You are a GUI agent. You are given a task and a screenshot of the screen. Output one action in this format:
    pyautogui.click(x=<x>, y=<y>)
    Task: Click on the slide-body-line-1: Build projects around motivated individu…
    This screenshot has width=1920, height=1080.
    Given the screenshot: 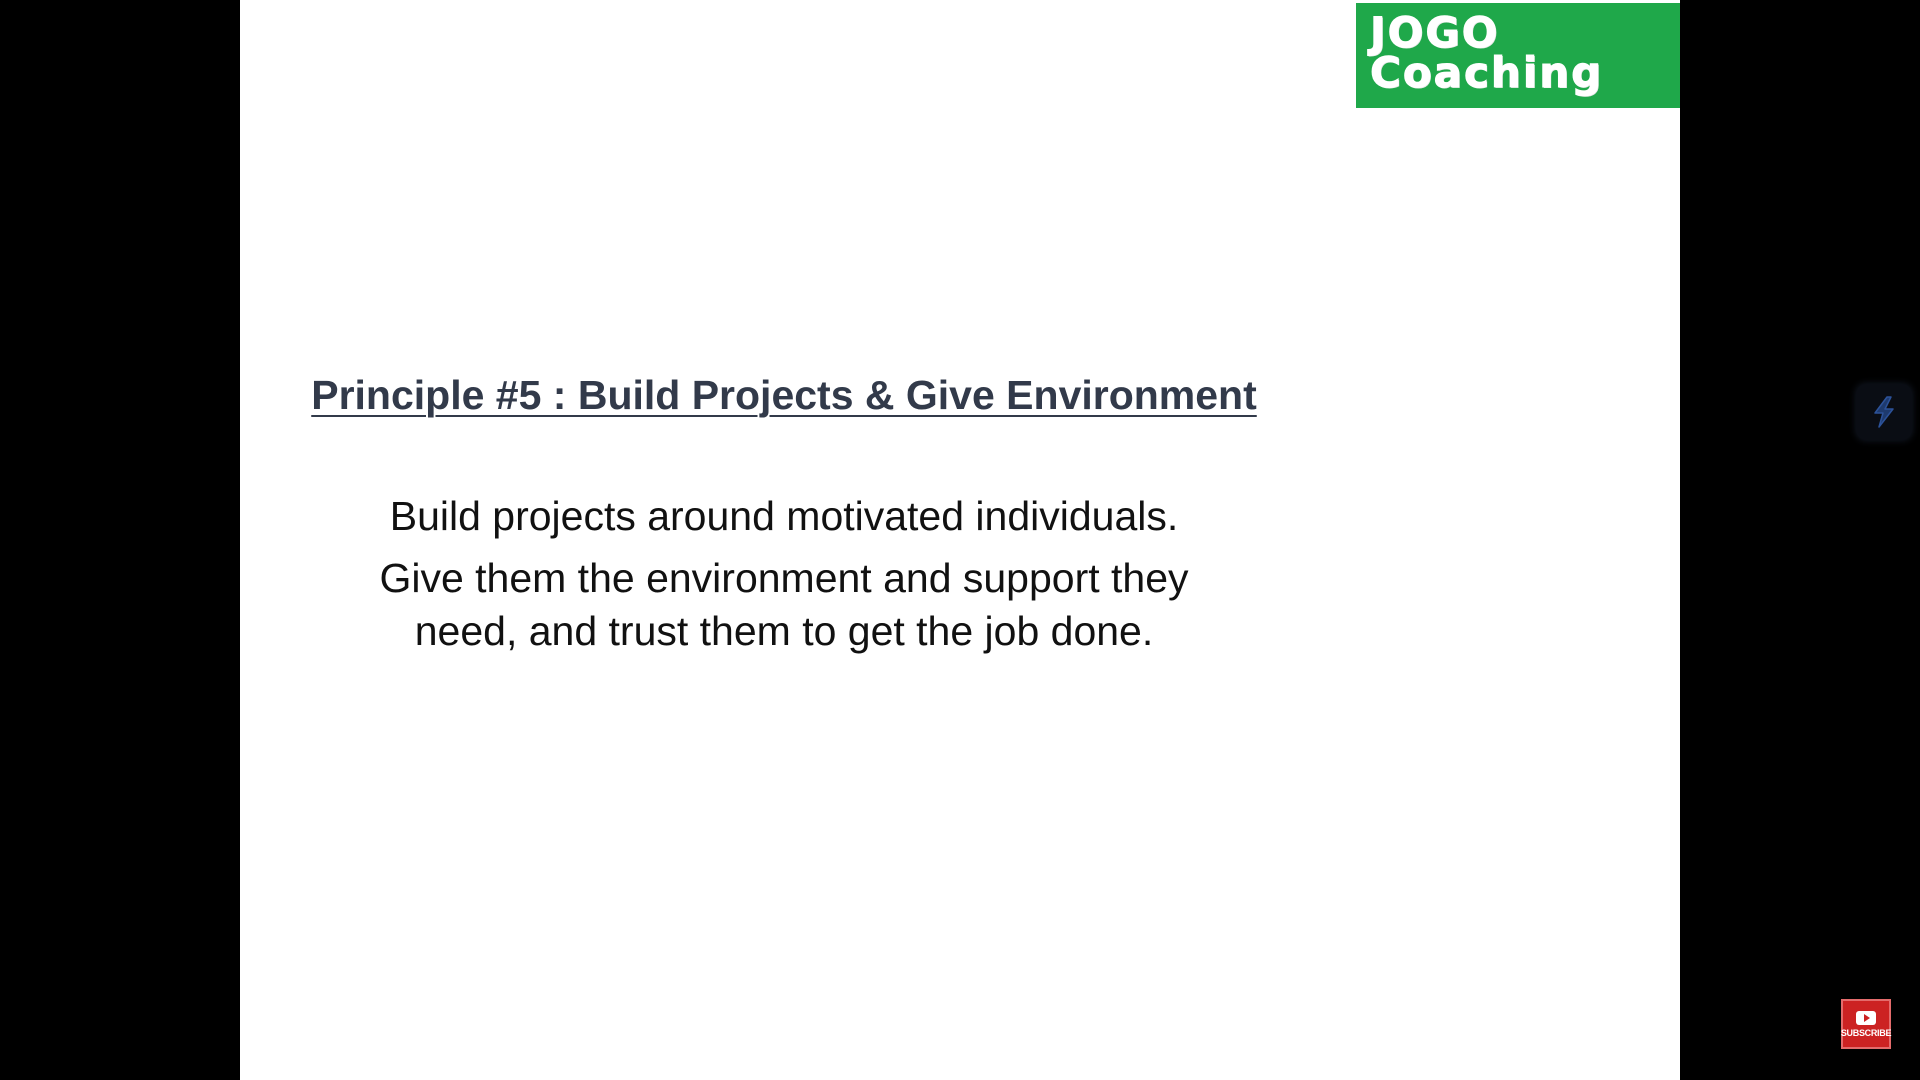 What is the action you would take?
    pyautogui.click(x=784, y=516)
    